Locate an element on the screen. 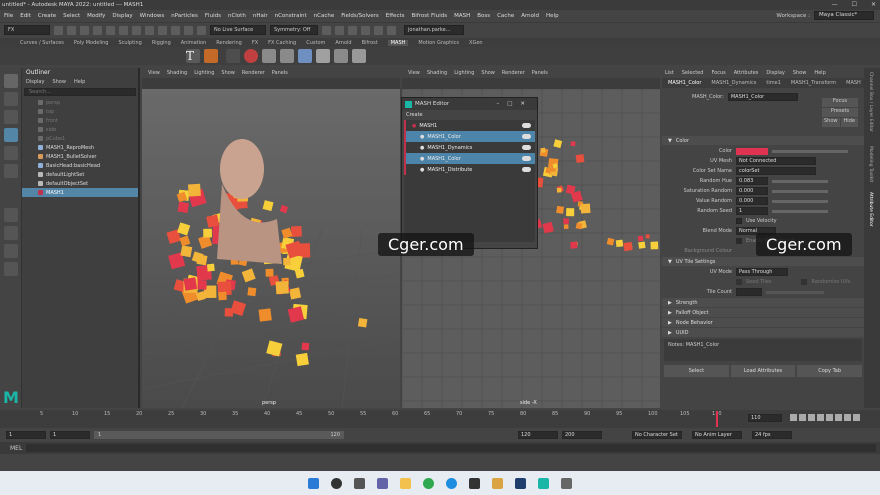  ae-menu-list: List is located at coordinates (669, 73).